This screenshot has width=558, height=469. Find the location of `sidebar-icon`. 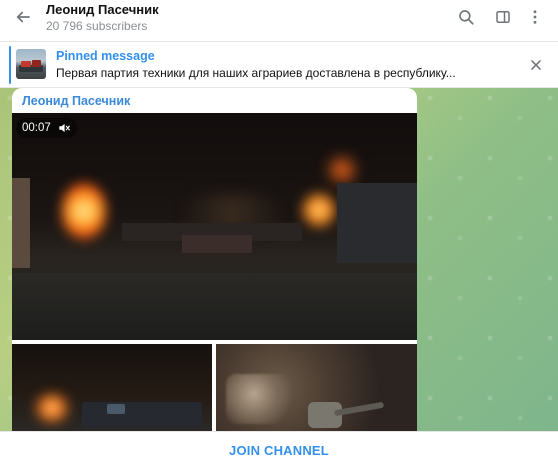

sidebar-icon is located at coordinates (503, 17).